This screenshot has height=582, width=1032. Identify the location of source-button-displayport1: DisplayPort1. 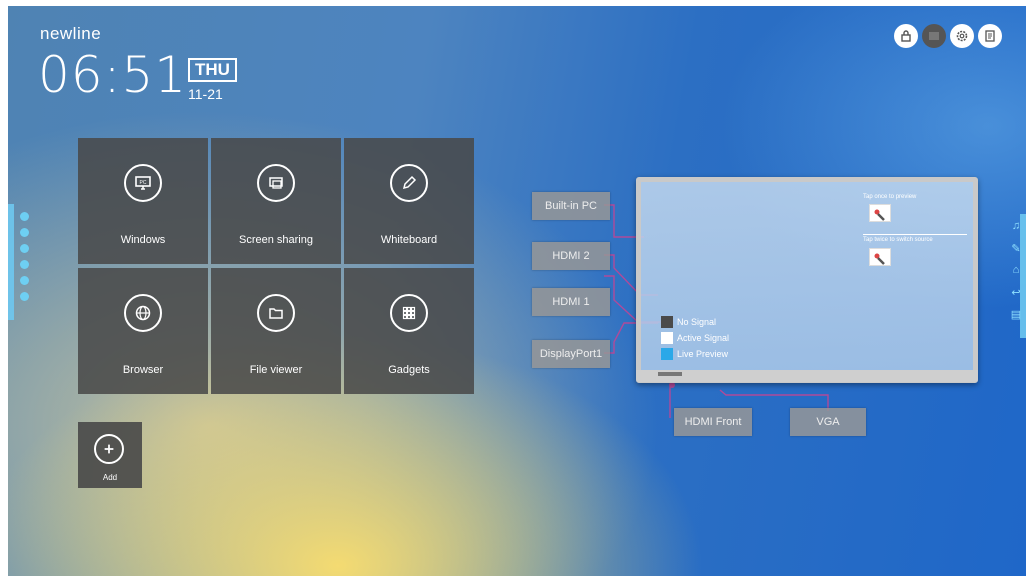
(571, 354).